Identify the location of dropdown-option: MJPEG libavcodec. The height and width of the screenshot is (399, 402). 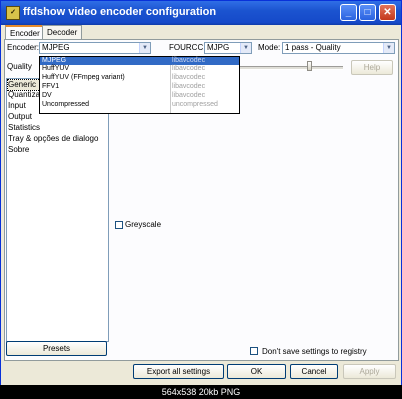
(139, 61).